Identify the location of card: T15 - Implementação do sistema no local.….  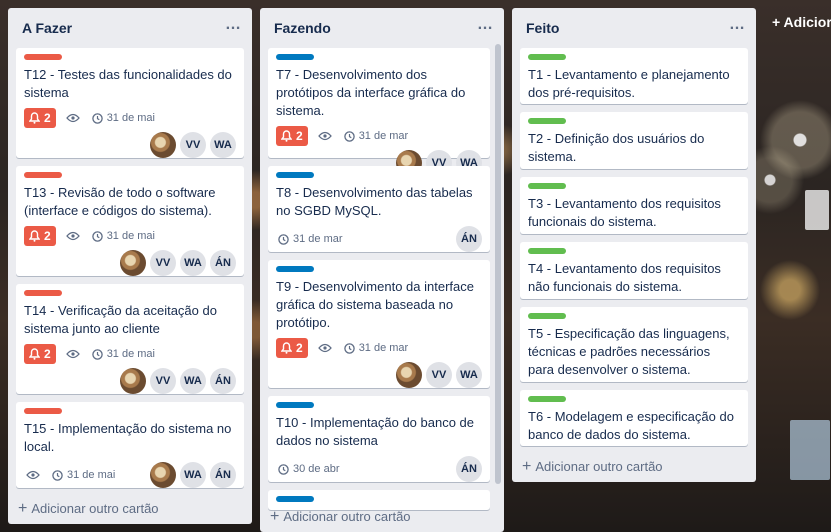
(130, 445).